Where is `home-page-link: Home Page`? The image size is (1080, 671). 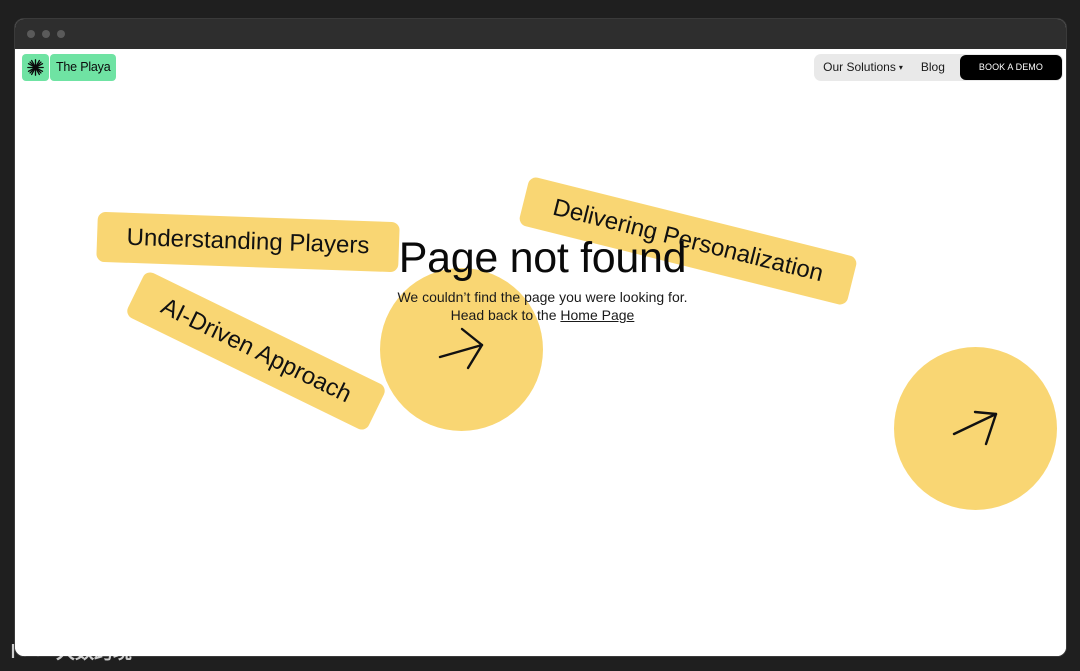 home-page-link: Home Page is located at coordinates (597, 315).